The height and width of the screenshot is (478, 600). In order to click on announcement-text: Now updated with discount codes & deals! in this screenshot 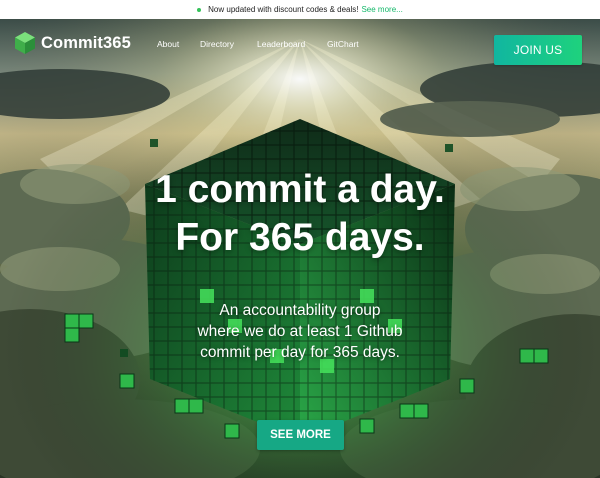, I will do `click(283, 9)`.